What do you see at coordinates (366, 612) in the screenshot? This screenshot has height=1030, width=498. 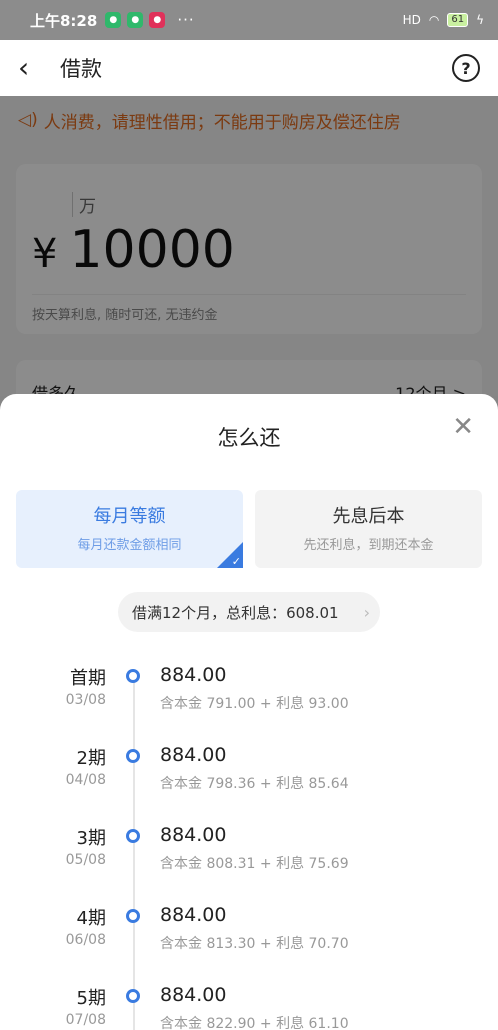 I see `chevron-right-icon: ›` at bounding box center [366, 612].